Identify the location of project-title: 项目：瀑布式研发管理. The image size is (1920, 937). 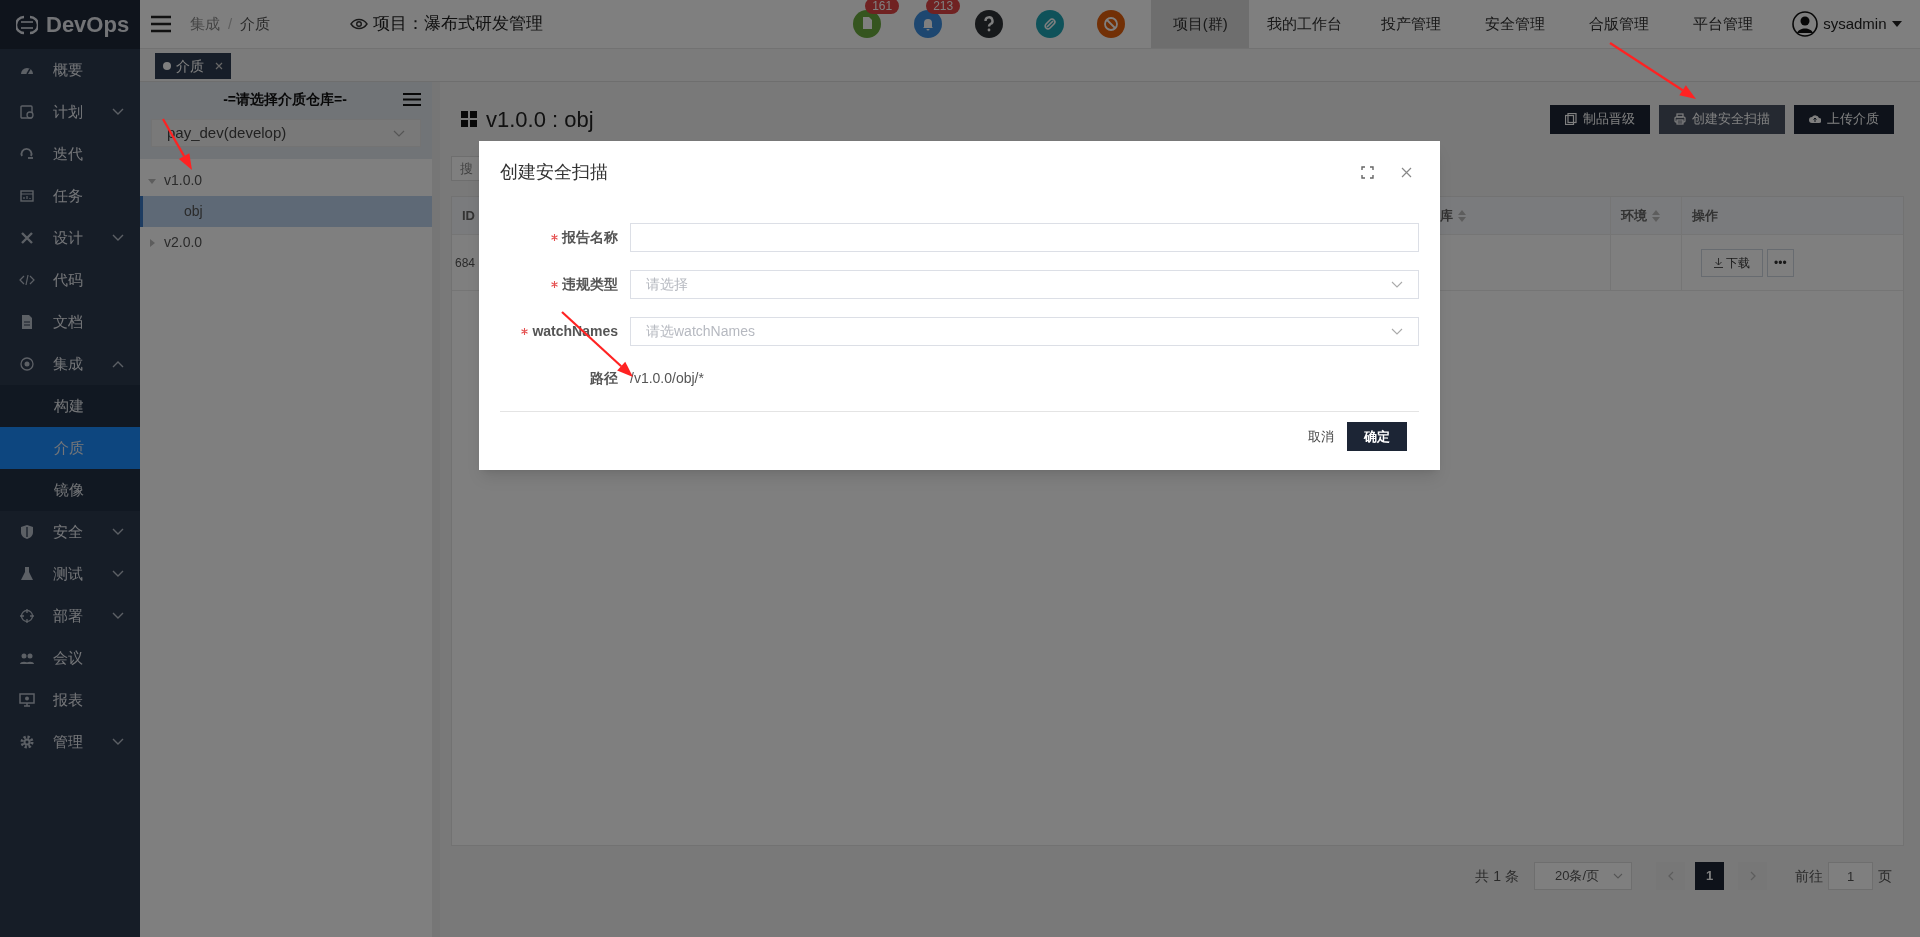
(458, 24).